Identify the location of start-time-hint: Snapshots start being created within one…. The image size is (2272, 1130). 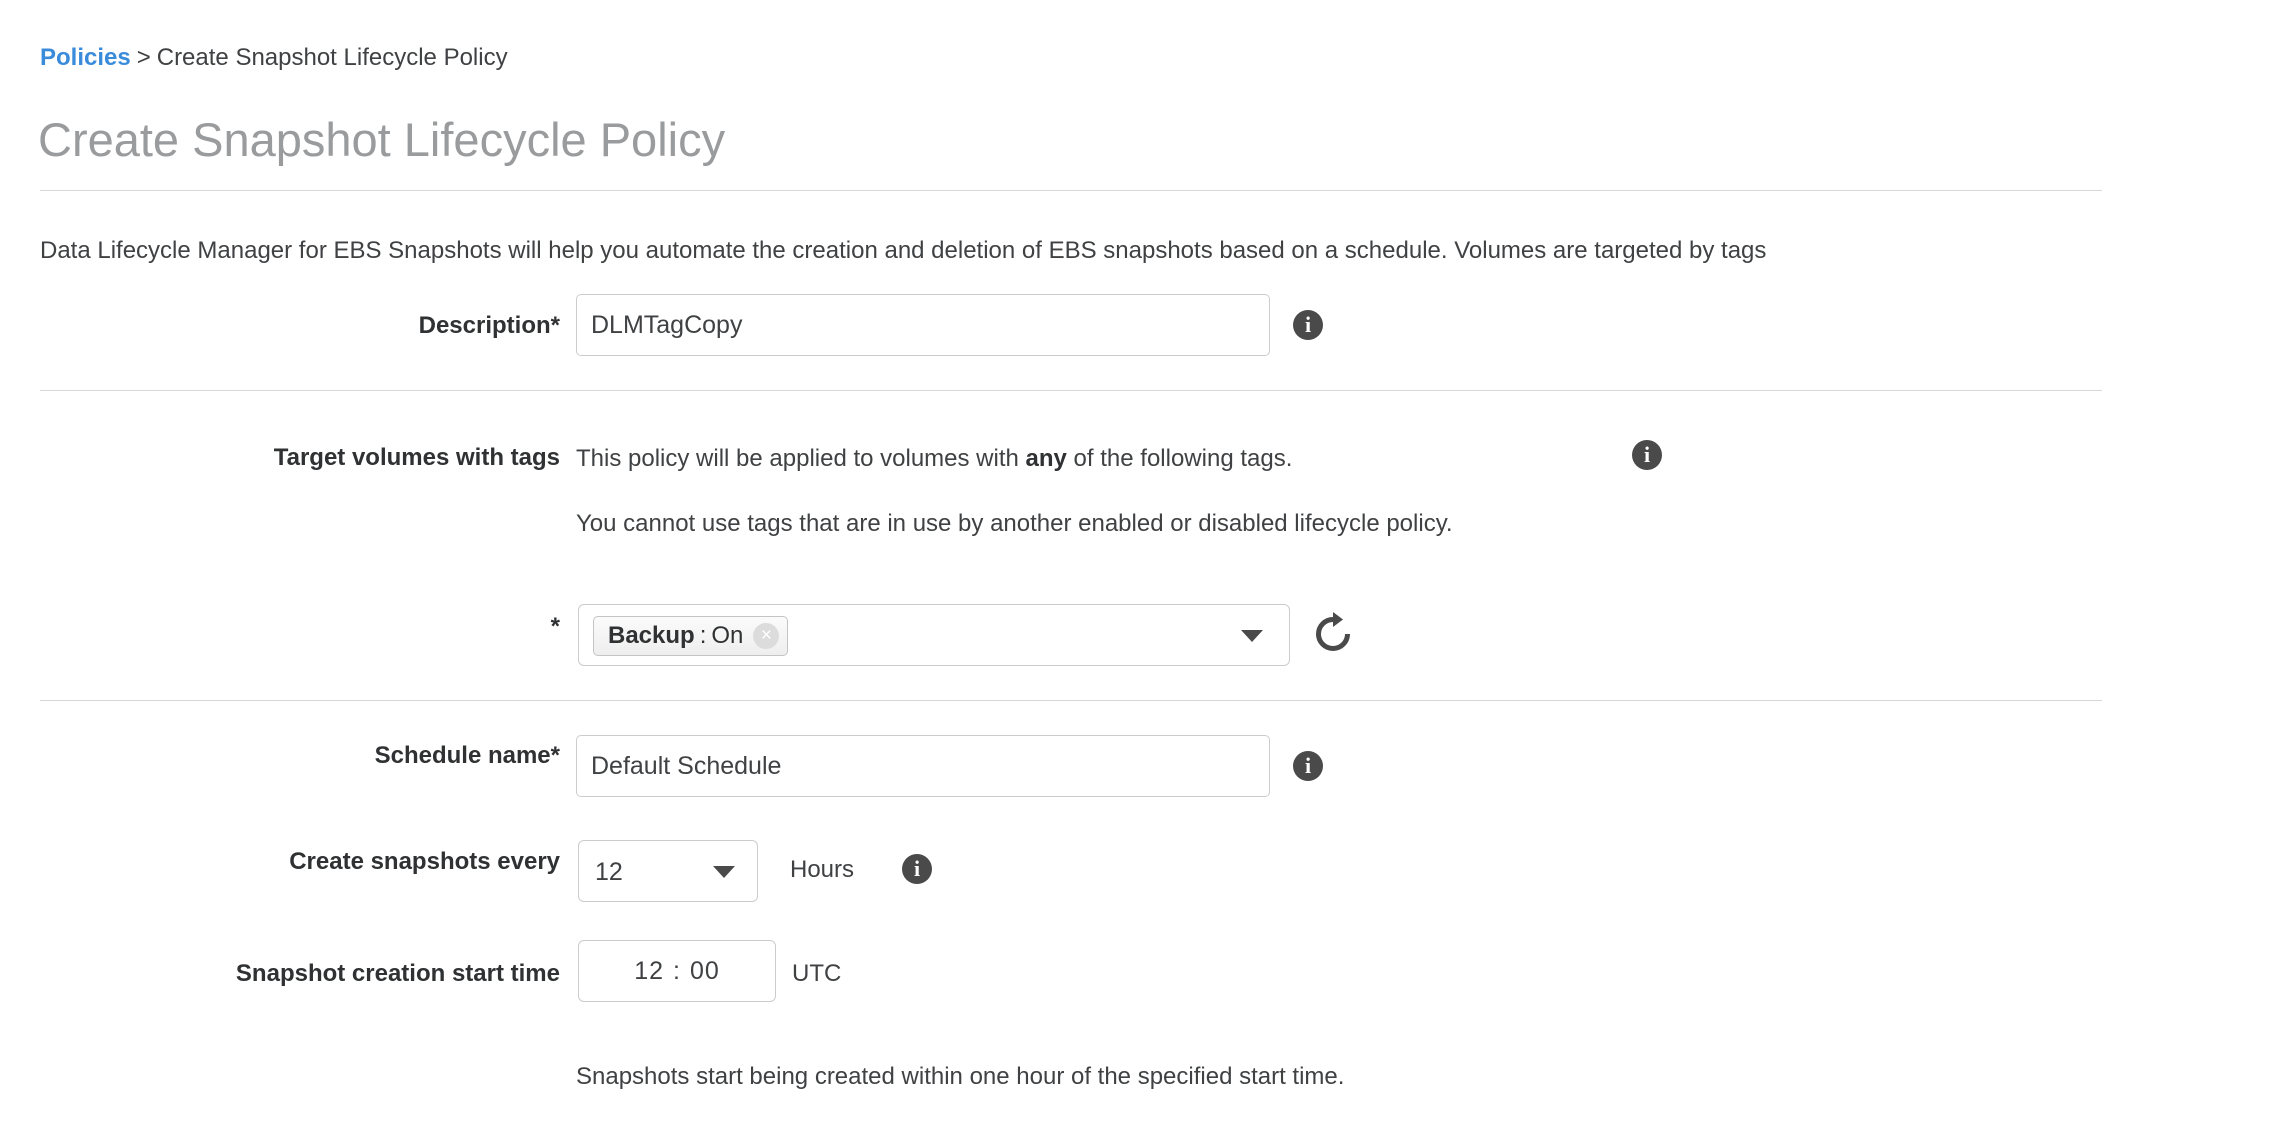
(960, 1076).